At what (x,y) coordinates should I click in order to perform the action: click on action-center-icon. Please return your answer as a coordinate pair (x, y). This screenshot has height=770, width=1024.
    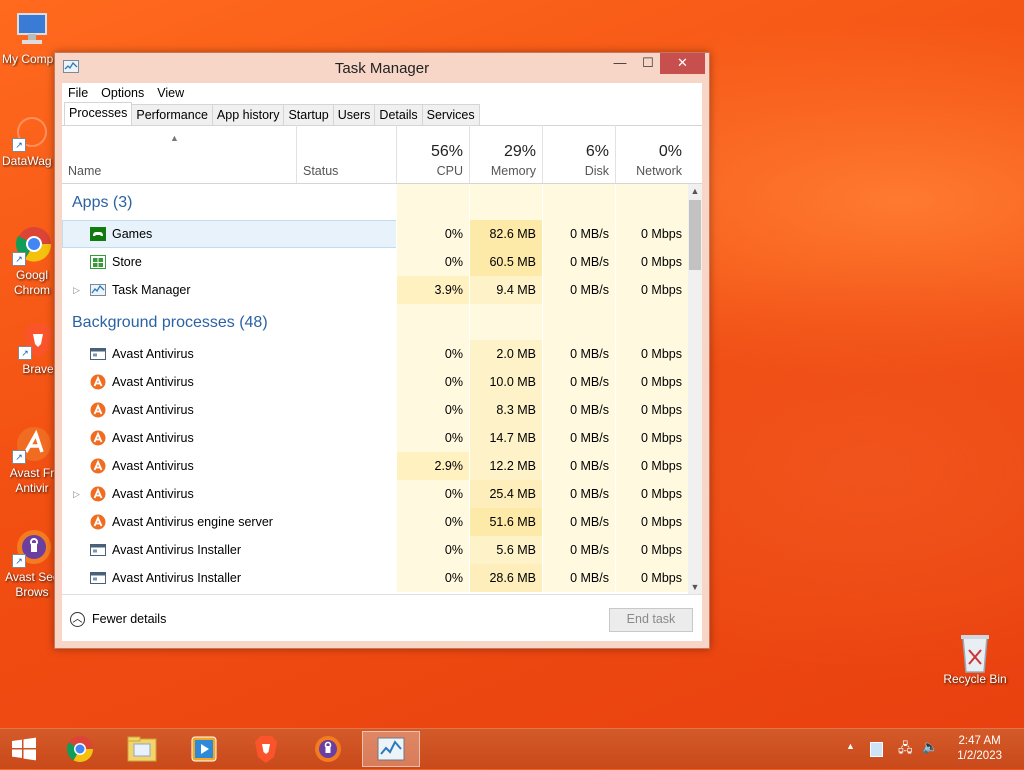
    Looking at the image, I should click on (876, 749).